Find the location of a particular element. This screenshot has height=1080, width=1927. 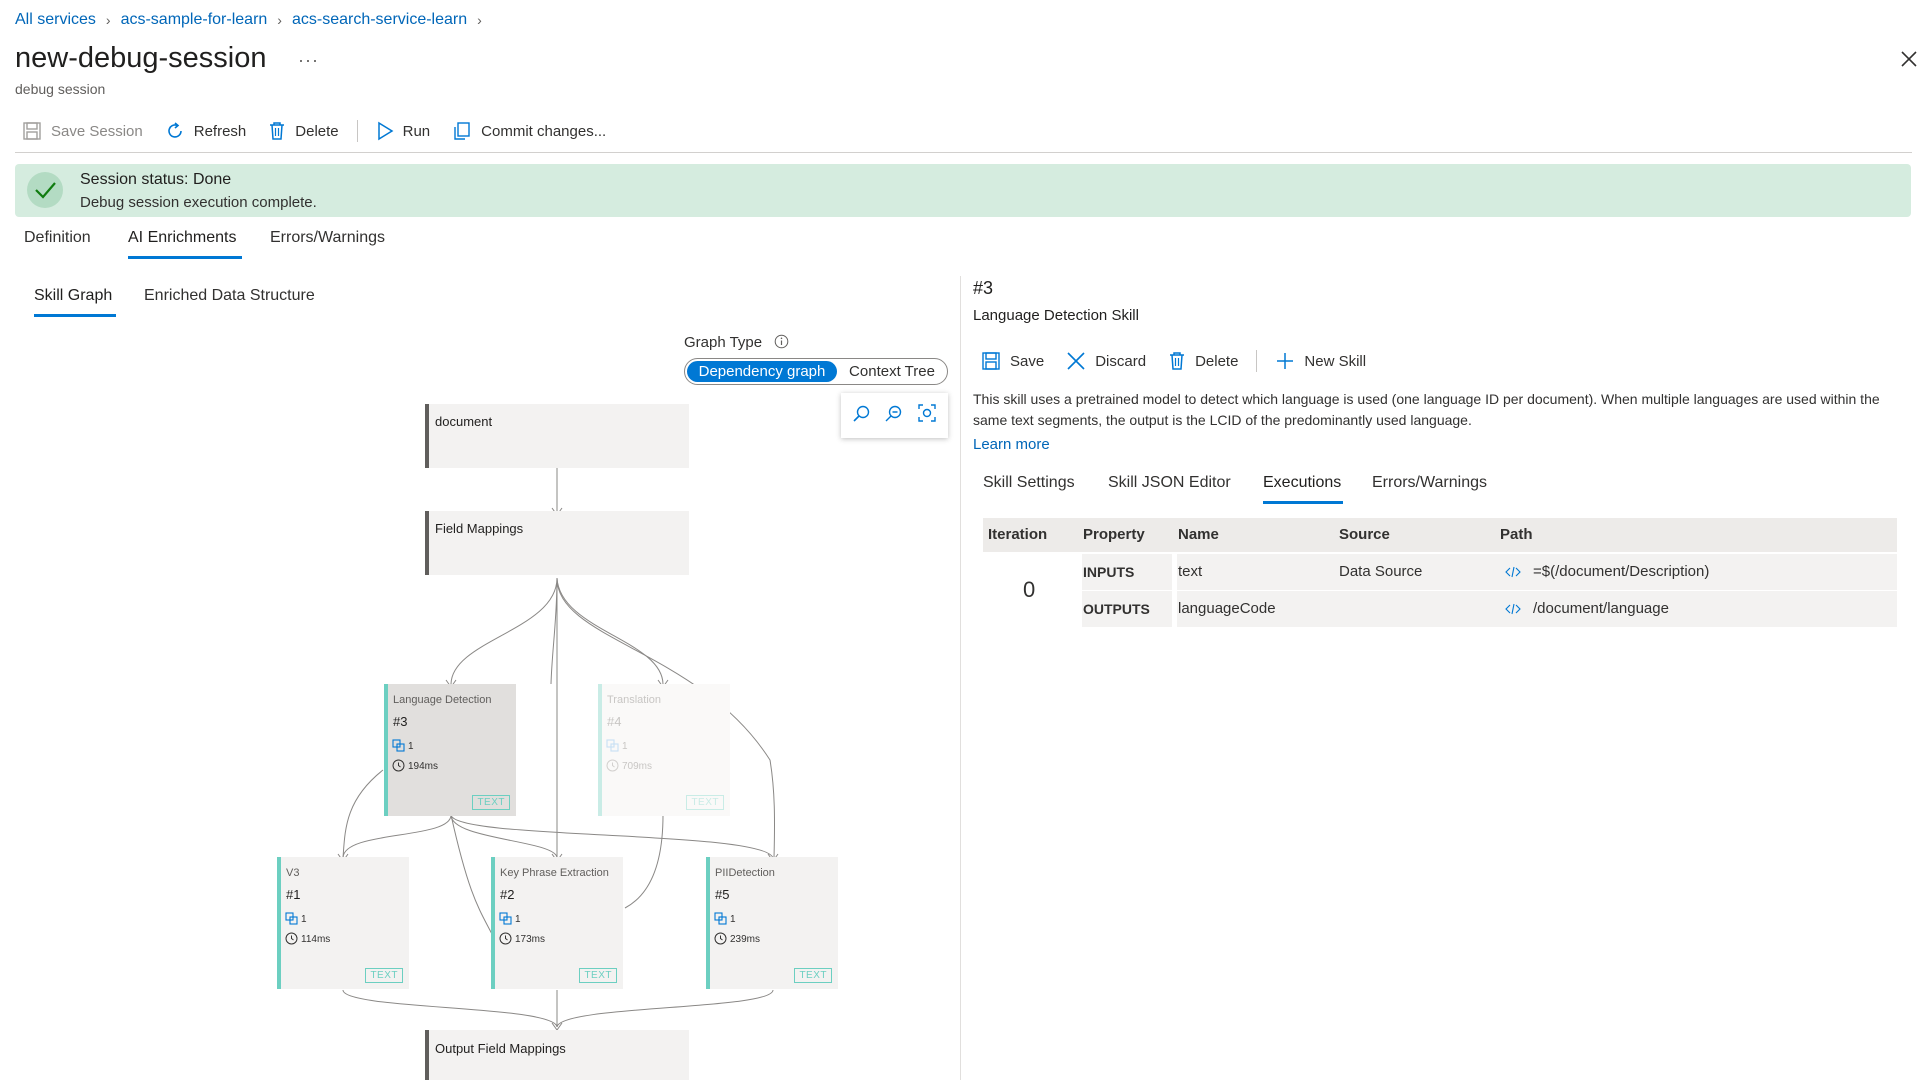

new-skill-button: New Skill is located at coordinates (1320, 361).